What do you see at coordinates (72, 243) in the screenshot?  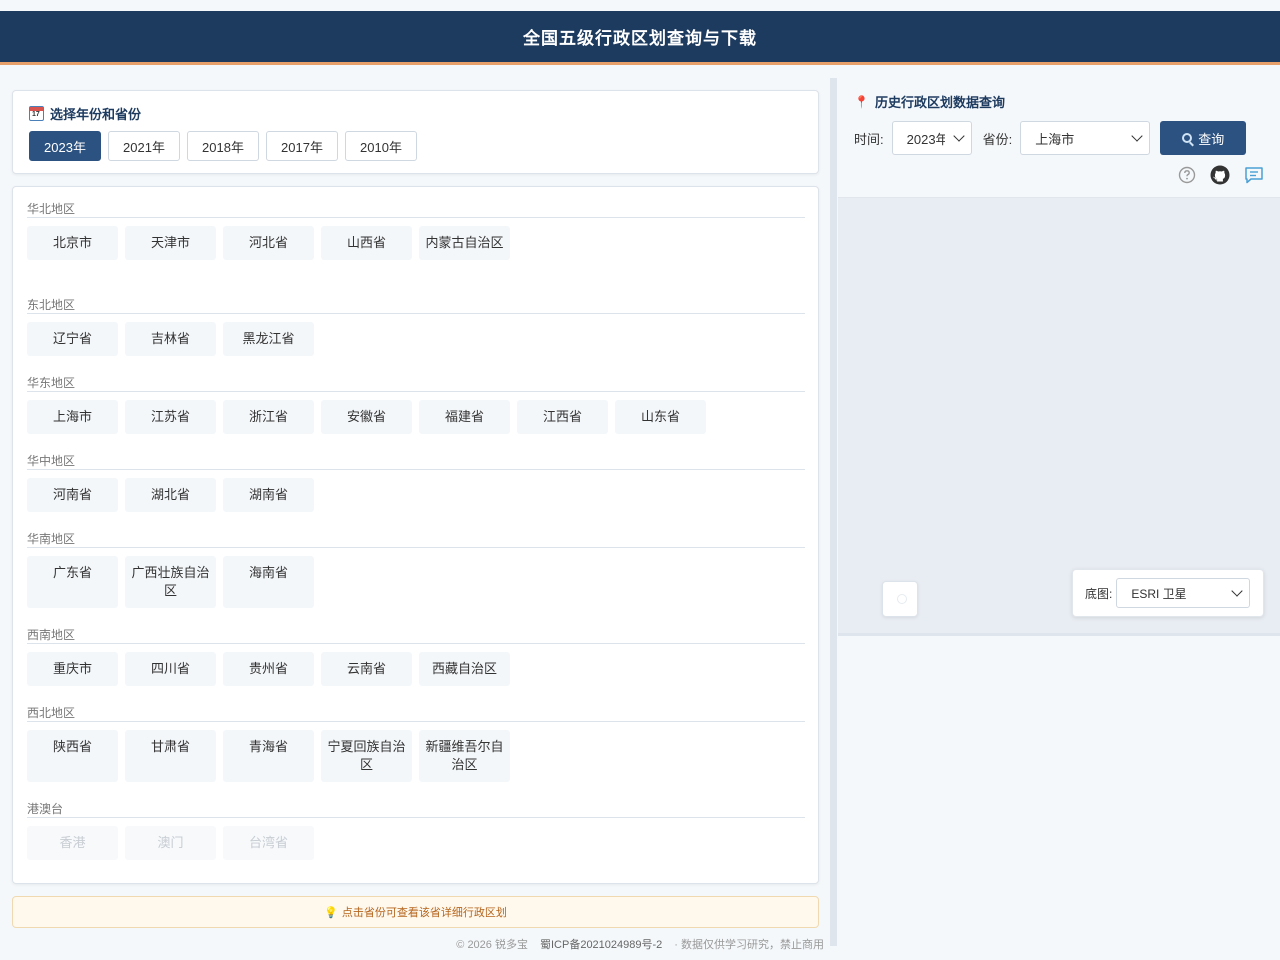 I see `province-button: 北京市` at bounding box center [72, 243].